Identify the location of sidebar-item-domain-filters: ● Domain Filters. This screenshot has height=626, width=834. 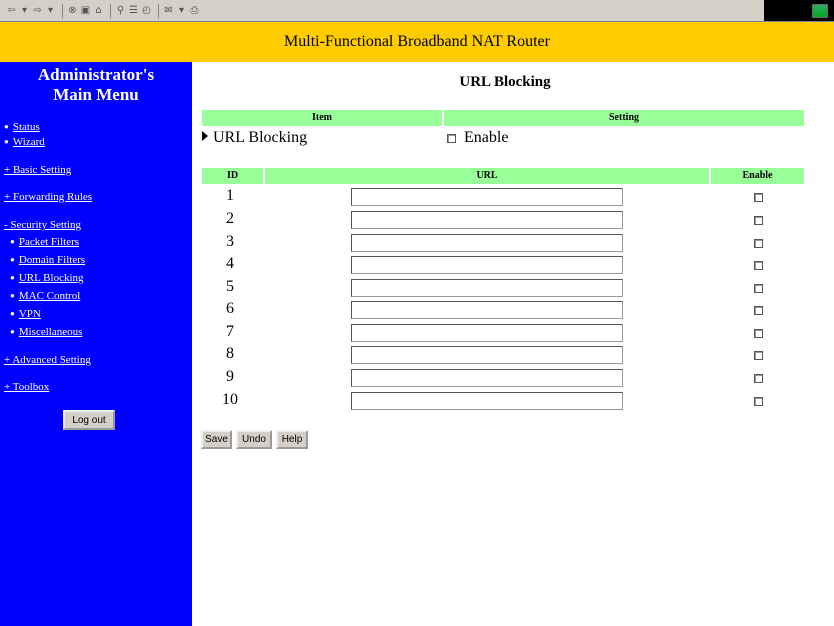
(47, 260).